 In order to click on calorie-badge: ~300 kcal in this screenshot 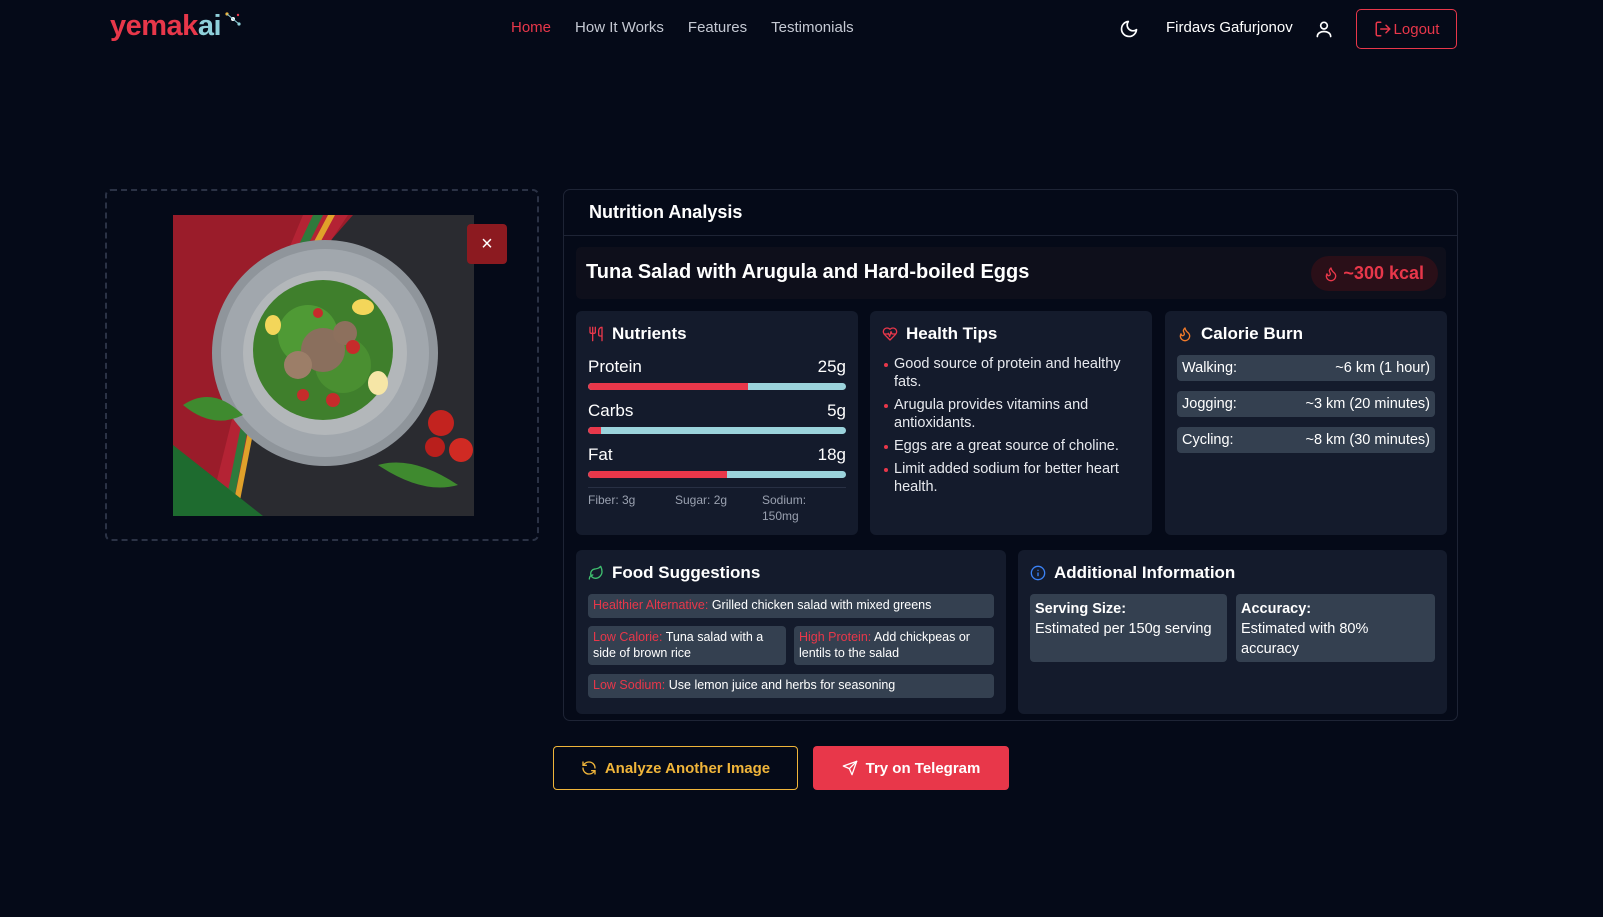, I will do `click(1374, 273)`.